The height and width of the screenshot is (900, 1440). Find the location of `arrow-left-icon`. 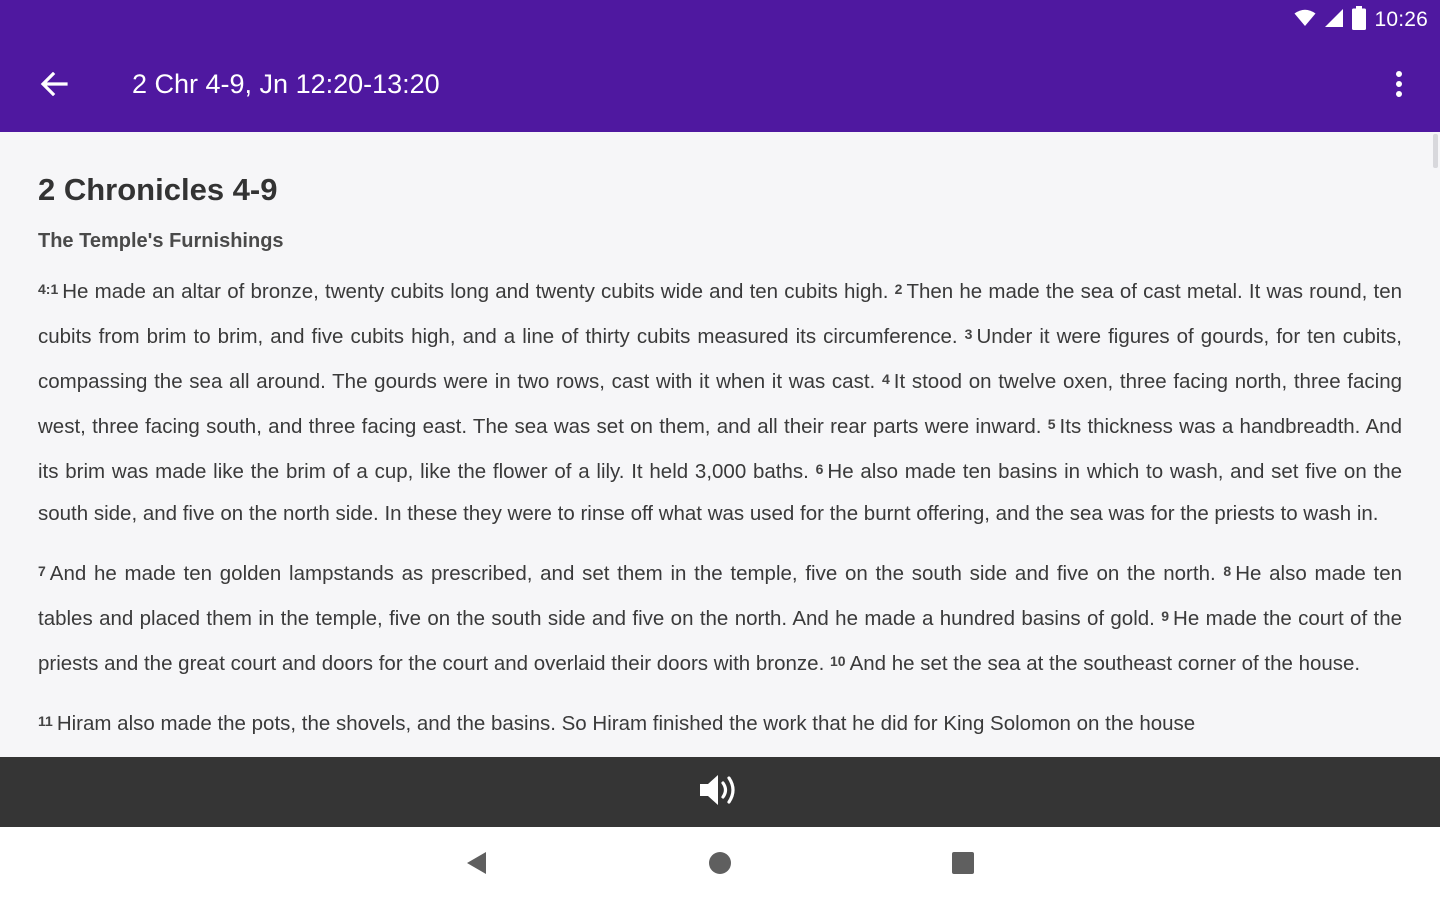

arrow-left-icon is located at coordinates (54, 86).